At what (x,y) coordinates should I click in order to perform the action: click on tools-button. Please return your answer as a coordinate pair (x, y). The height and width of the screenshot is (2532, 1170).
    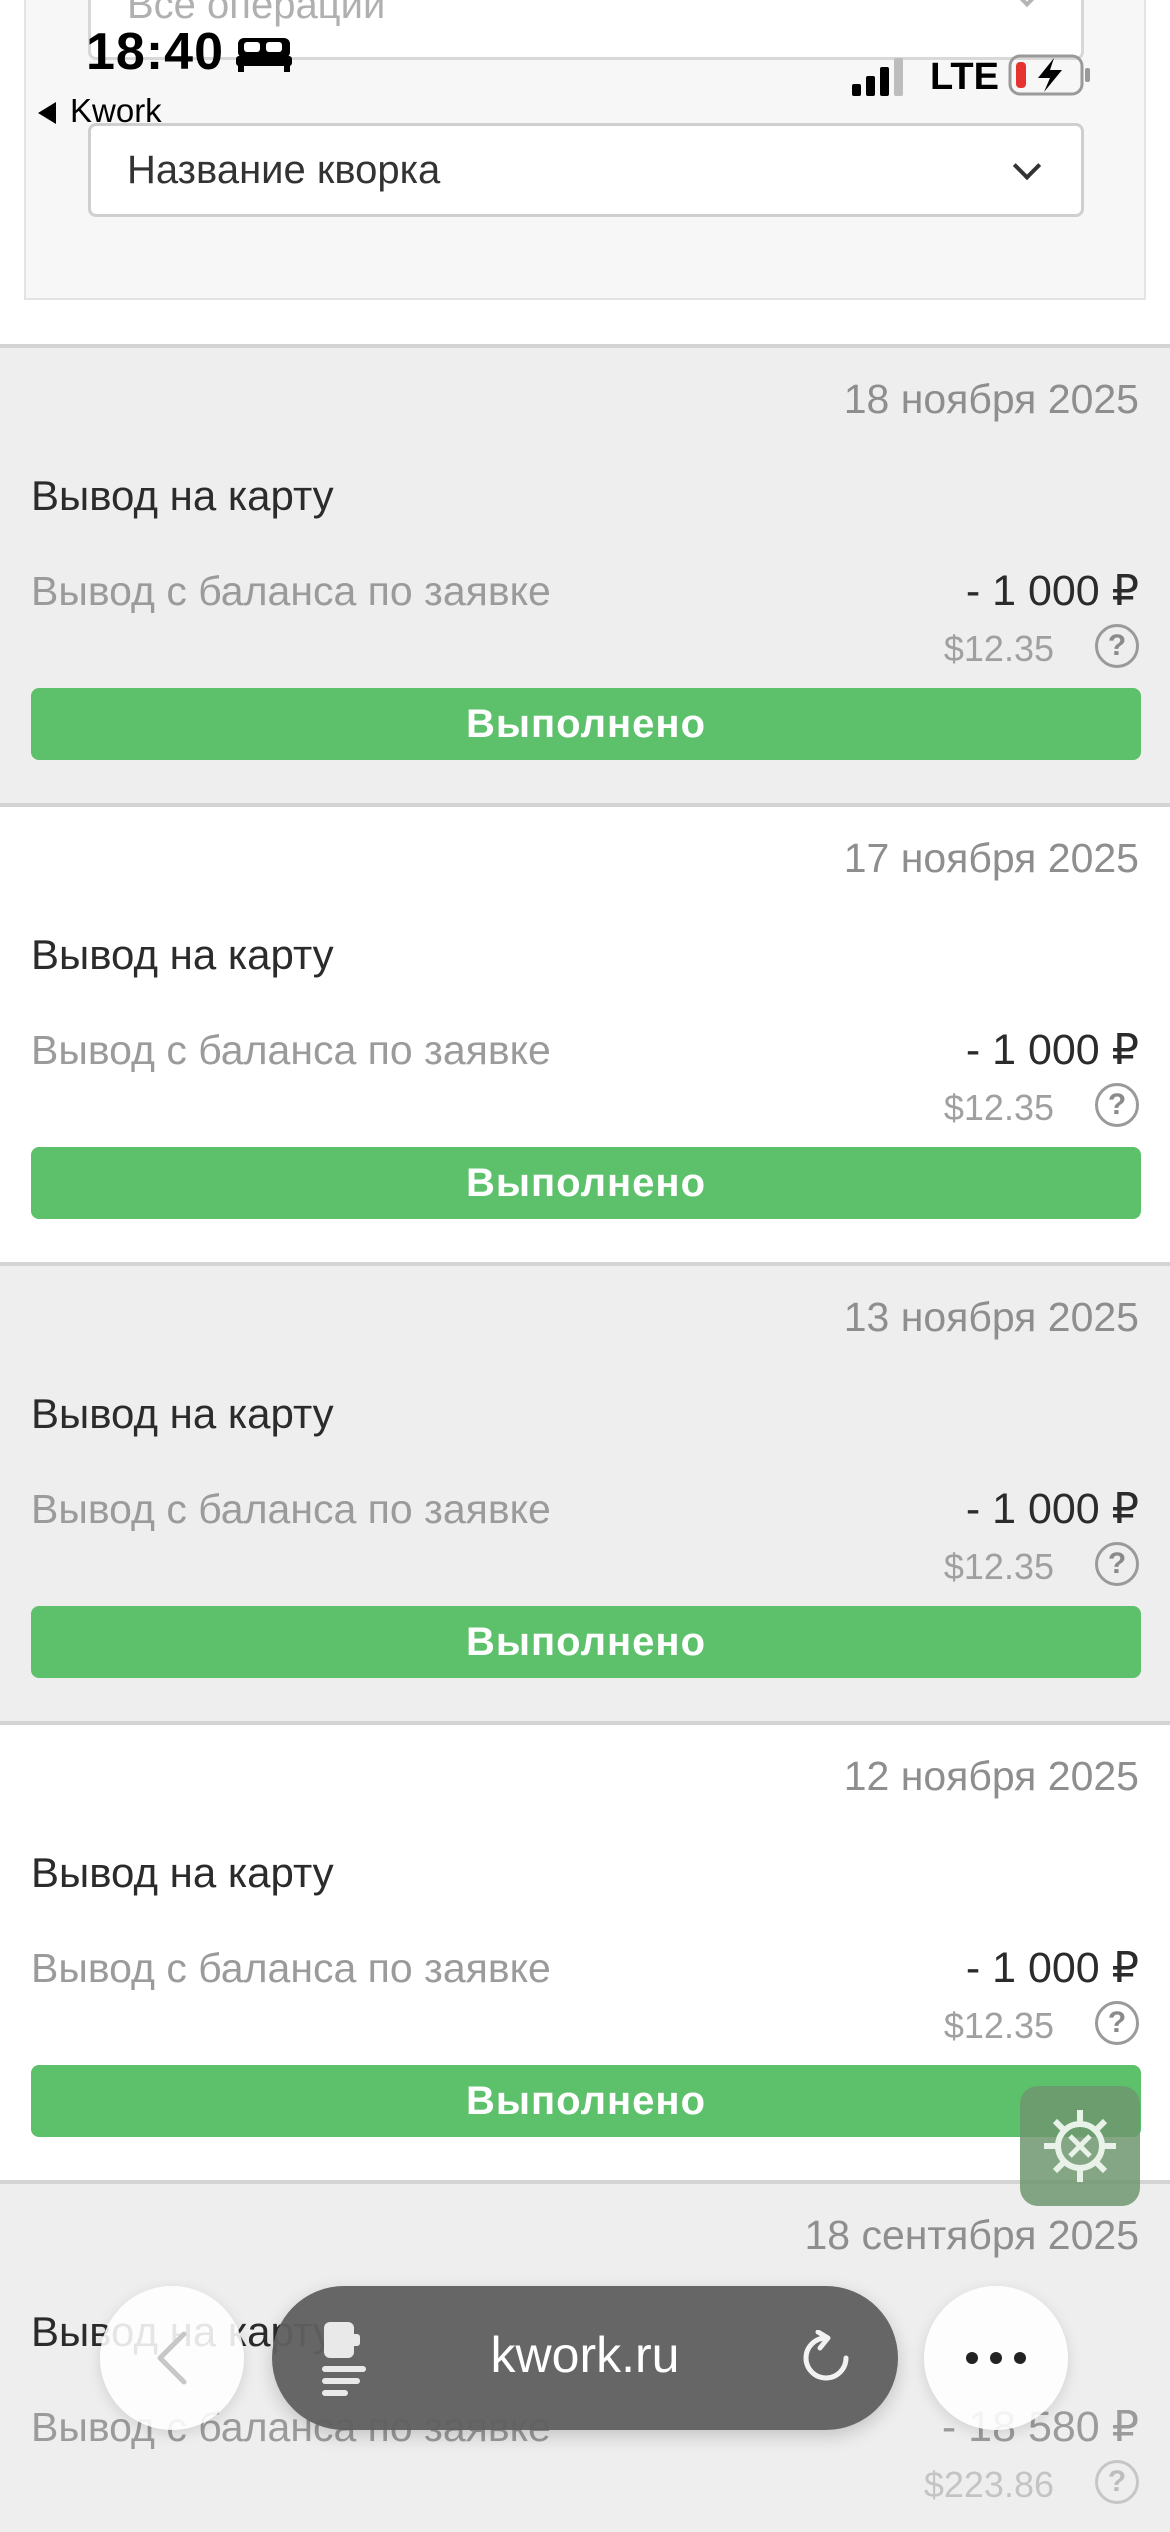
    Looking at the image, I should click on (1080, 2146).